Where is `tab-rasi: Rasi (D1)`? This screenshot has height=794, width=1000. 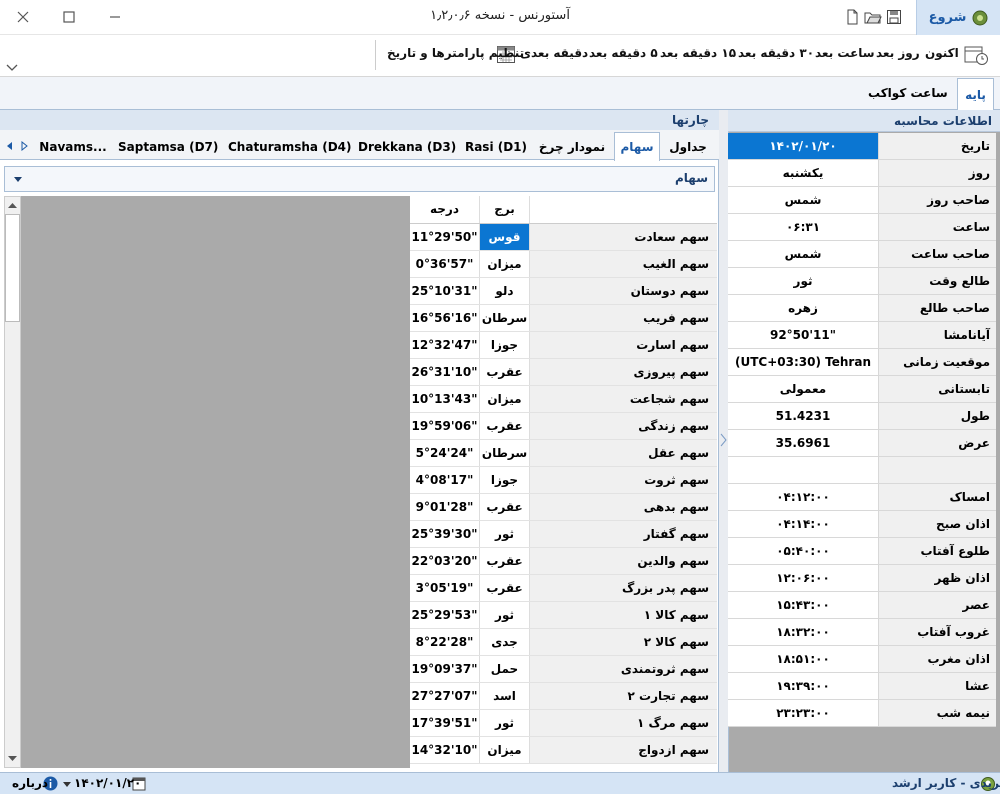 tab-rasi: Rasi (D1) is located at coordinates (496, 147).